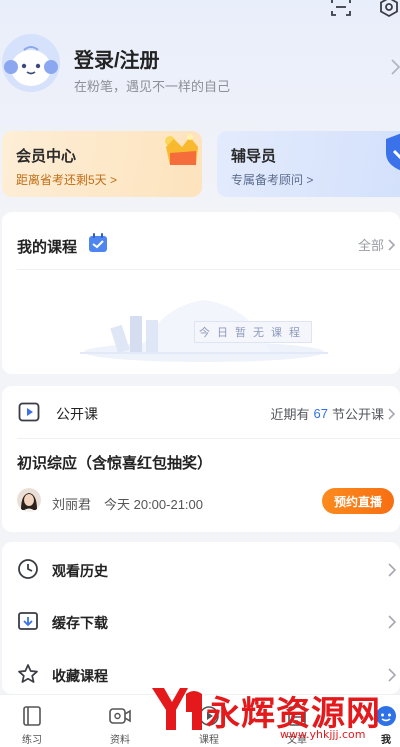 Image resolution: width=400 pixels, height=747 pixels. Describe the element at coordinates (290, 414) in the screenshot. I see `recent-prefix: 近期有` at that location.